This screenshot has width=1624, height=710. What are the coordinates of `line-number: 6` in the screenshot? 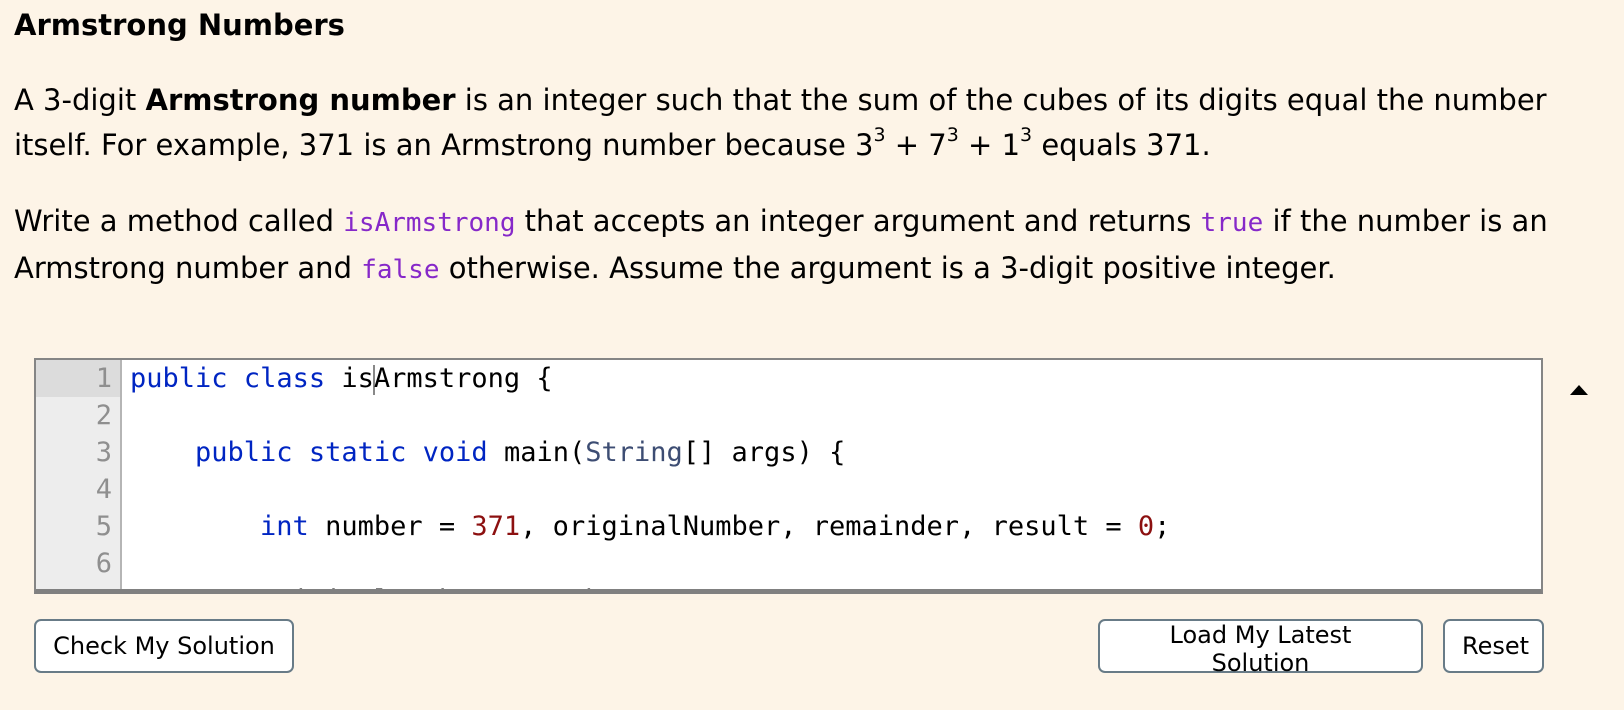 It's located at (103, 563).